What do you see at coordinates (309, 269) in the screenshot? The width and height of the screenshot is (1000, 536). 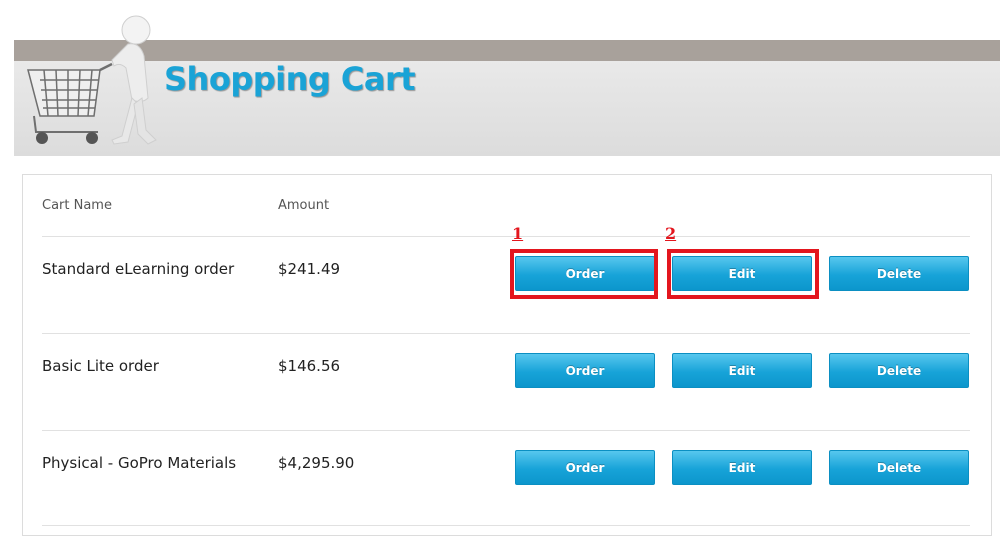 I see `cart-amount: $241.49` at bounding box center [309, 269].